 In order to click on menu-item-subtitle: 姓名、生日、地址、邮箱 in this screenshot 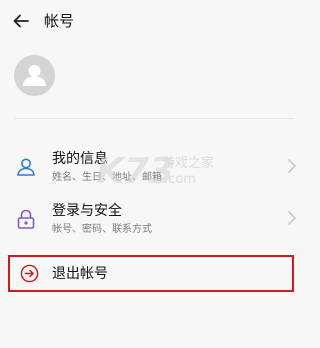, I will do `click(107, 177)`.